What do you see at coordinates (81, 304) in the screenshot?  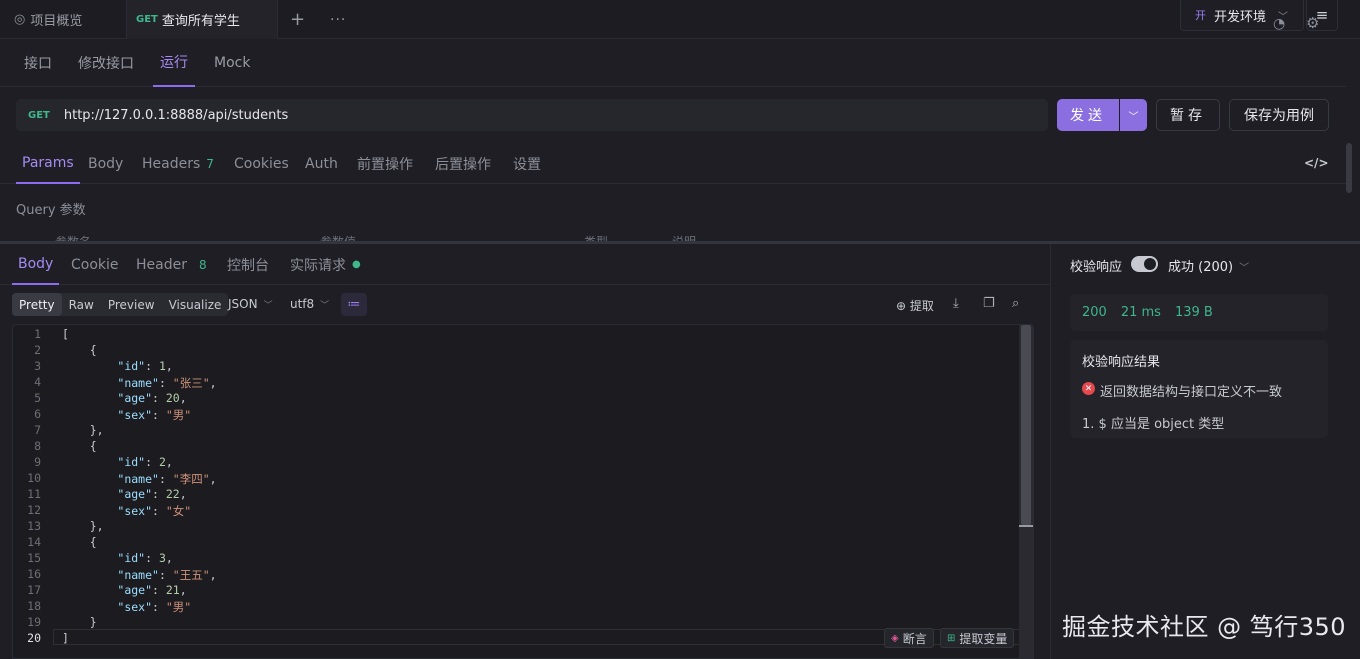 I see `view-mode-raw: Raw` at bounding box center [81, 304].